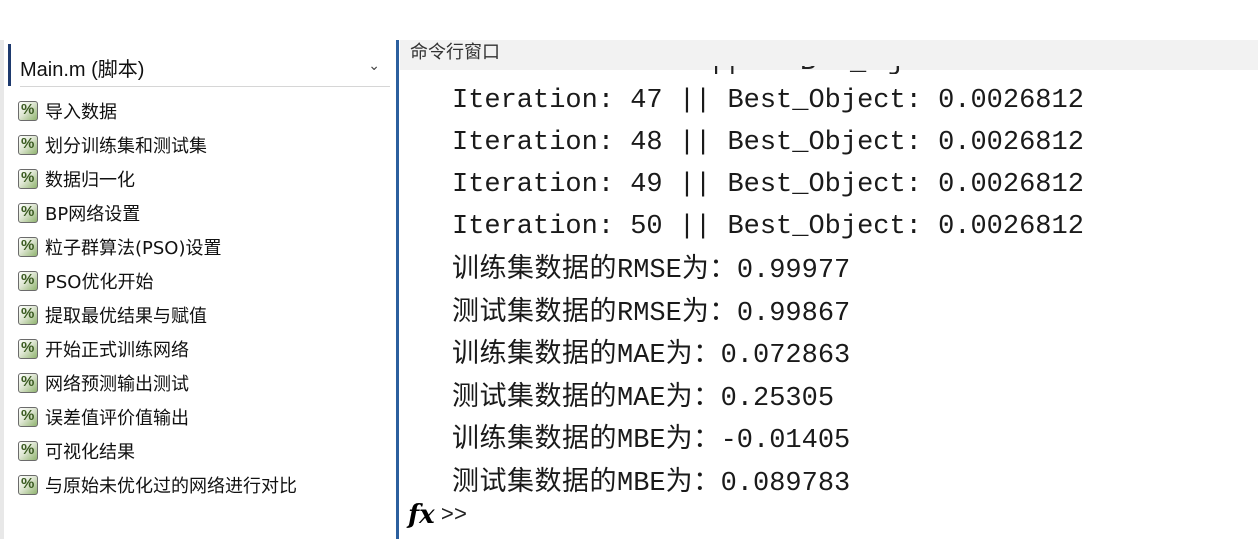 The width and height of the screenshot is (1258, 539). I want to click on section-label: 导入数据, so click(81, 112).